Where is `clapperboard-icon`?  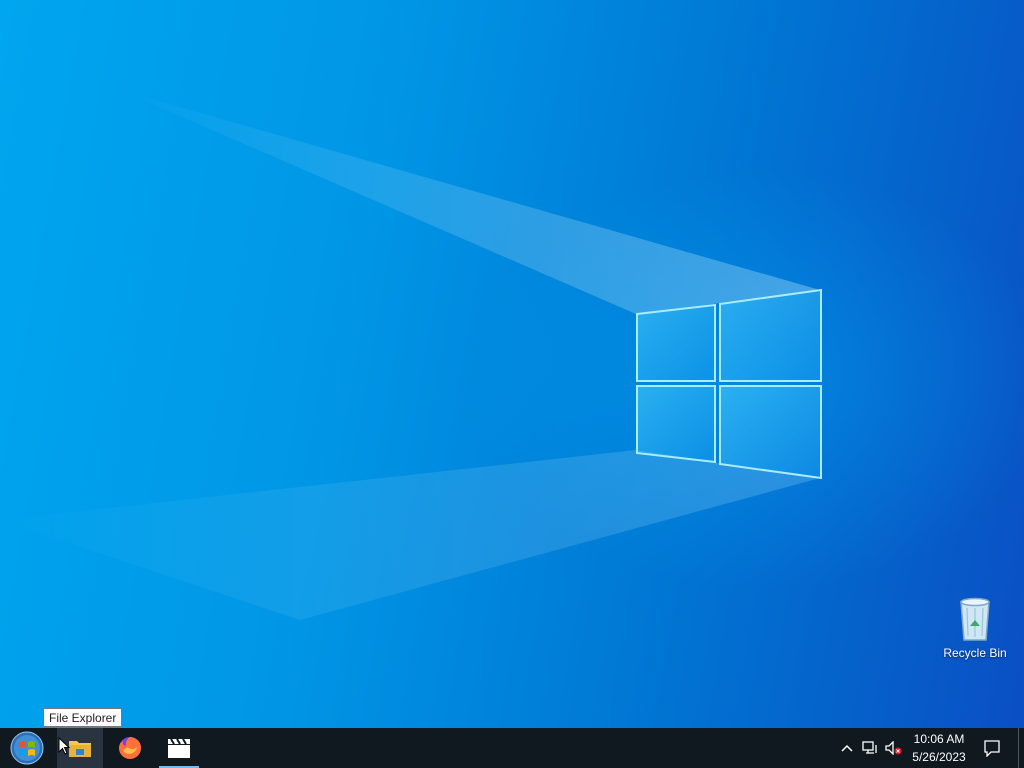 clapperboard-icon is located at coordinates (179, 748).